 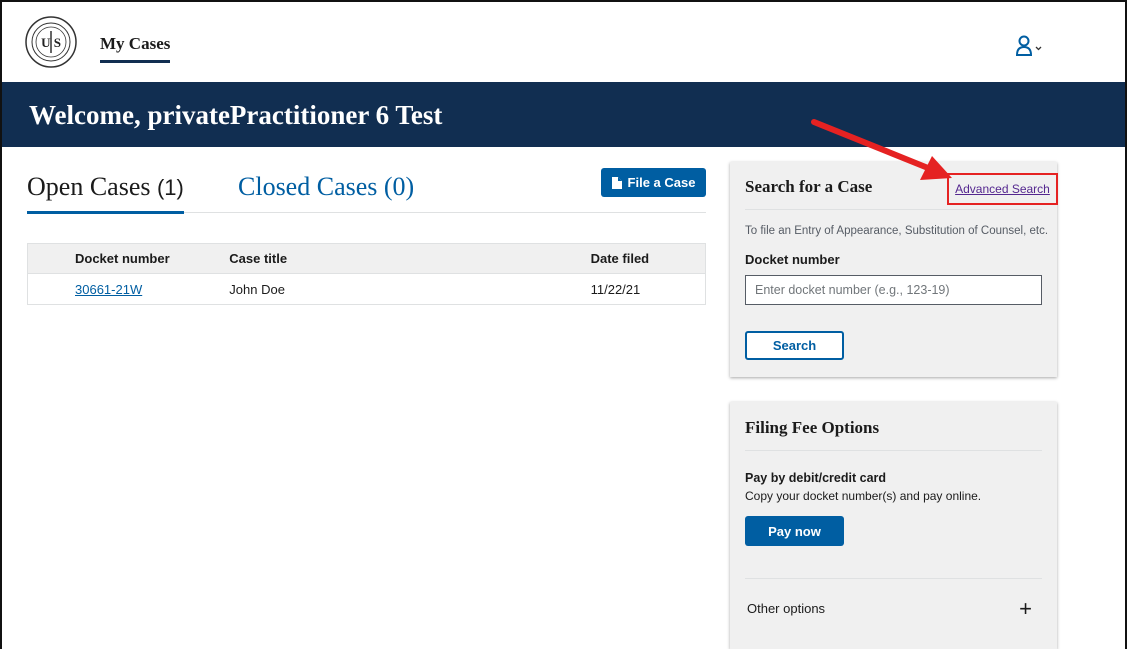 I want to click on file-a-case-button: File a Case, so click(x=653, y=182).